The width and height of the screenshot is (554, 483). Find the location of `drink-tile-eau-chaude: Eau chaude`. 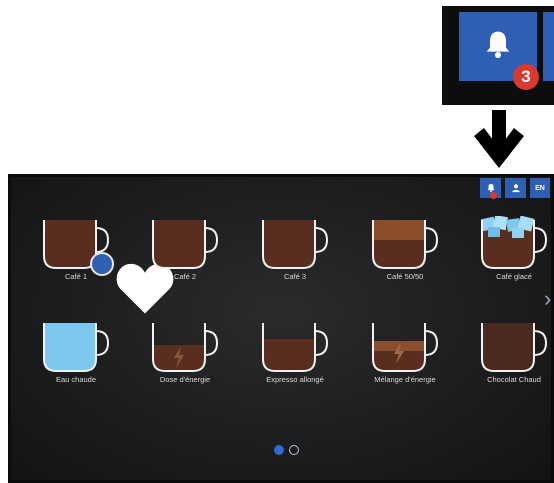

drink-tile-eau-chaude: Eau chaude is located at coordinates (67, 358).